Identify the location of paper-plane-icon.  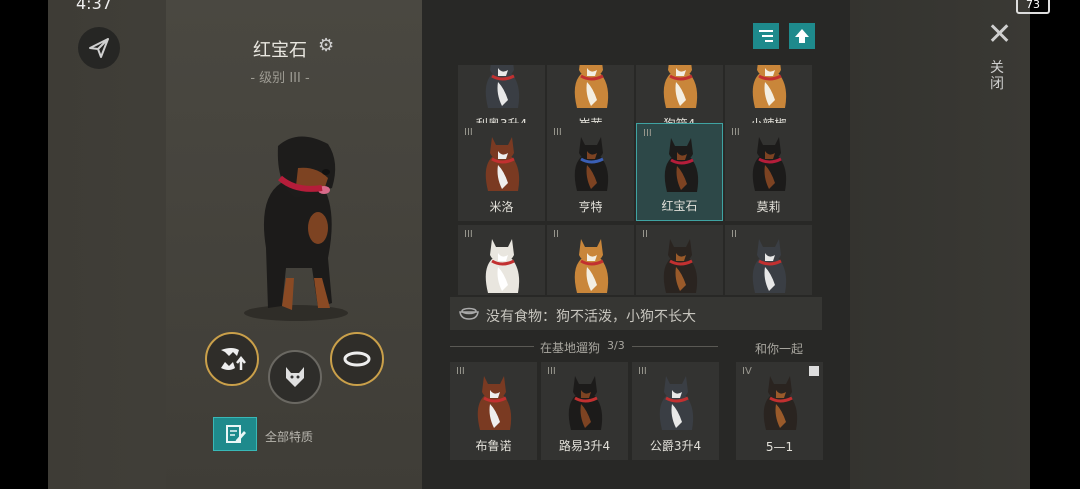
(99, 48).